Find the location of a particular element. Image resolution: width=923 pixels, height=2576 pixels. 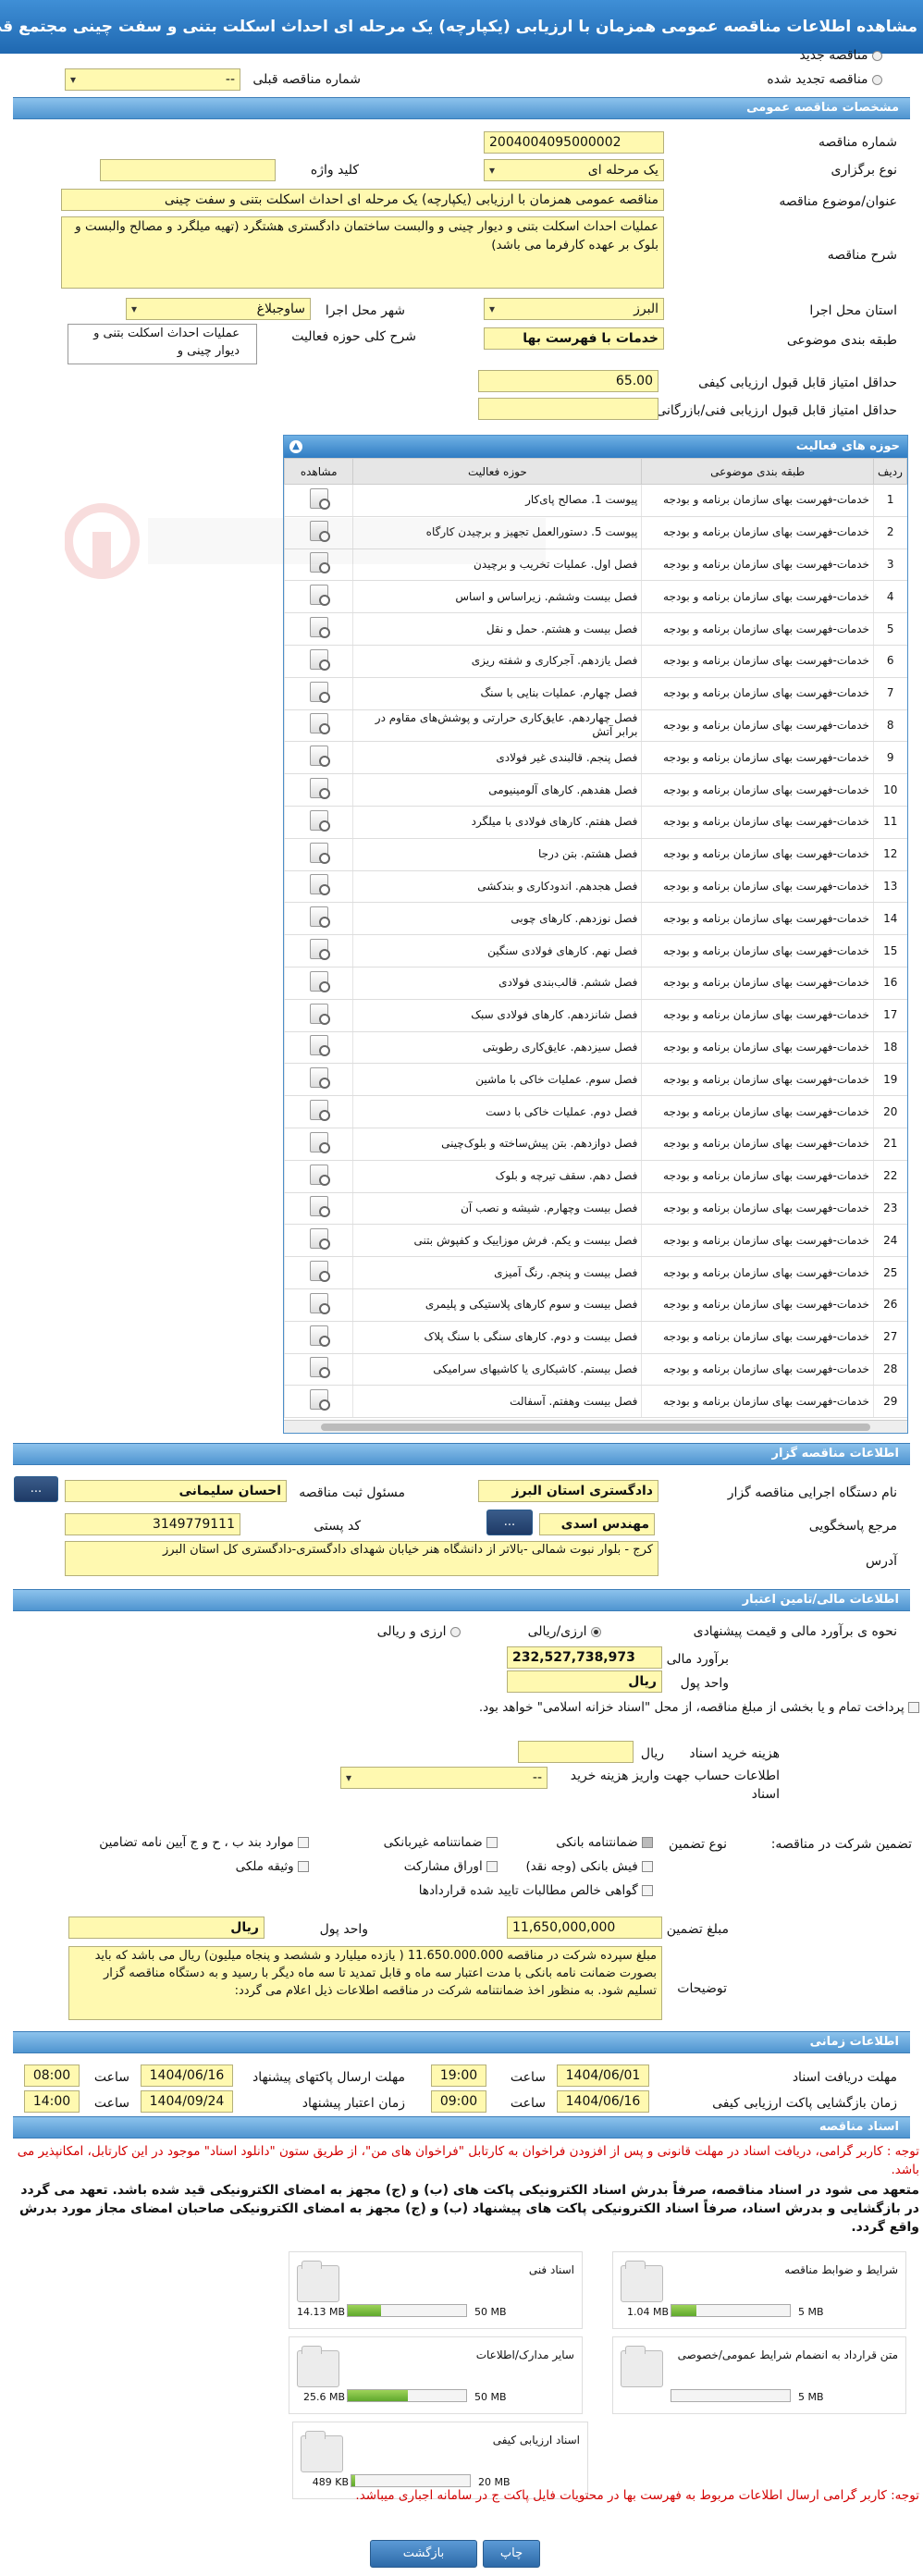

net-claims-option: گواهی خالص مطالبات تایید شده قراردادها is located at coordinates (536, 1890).